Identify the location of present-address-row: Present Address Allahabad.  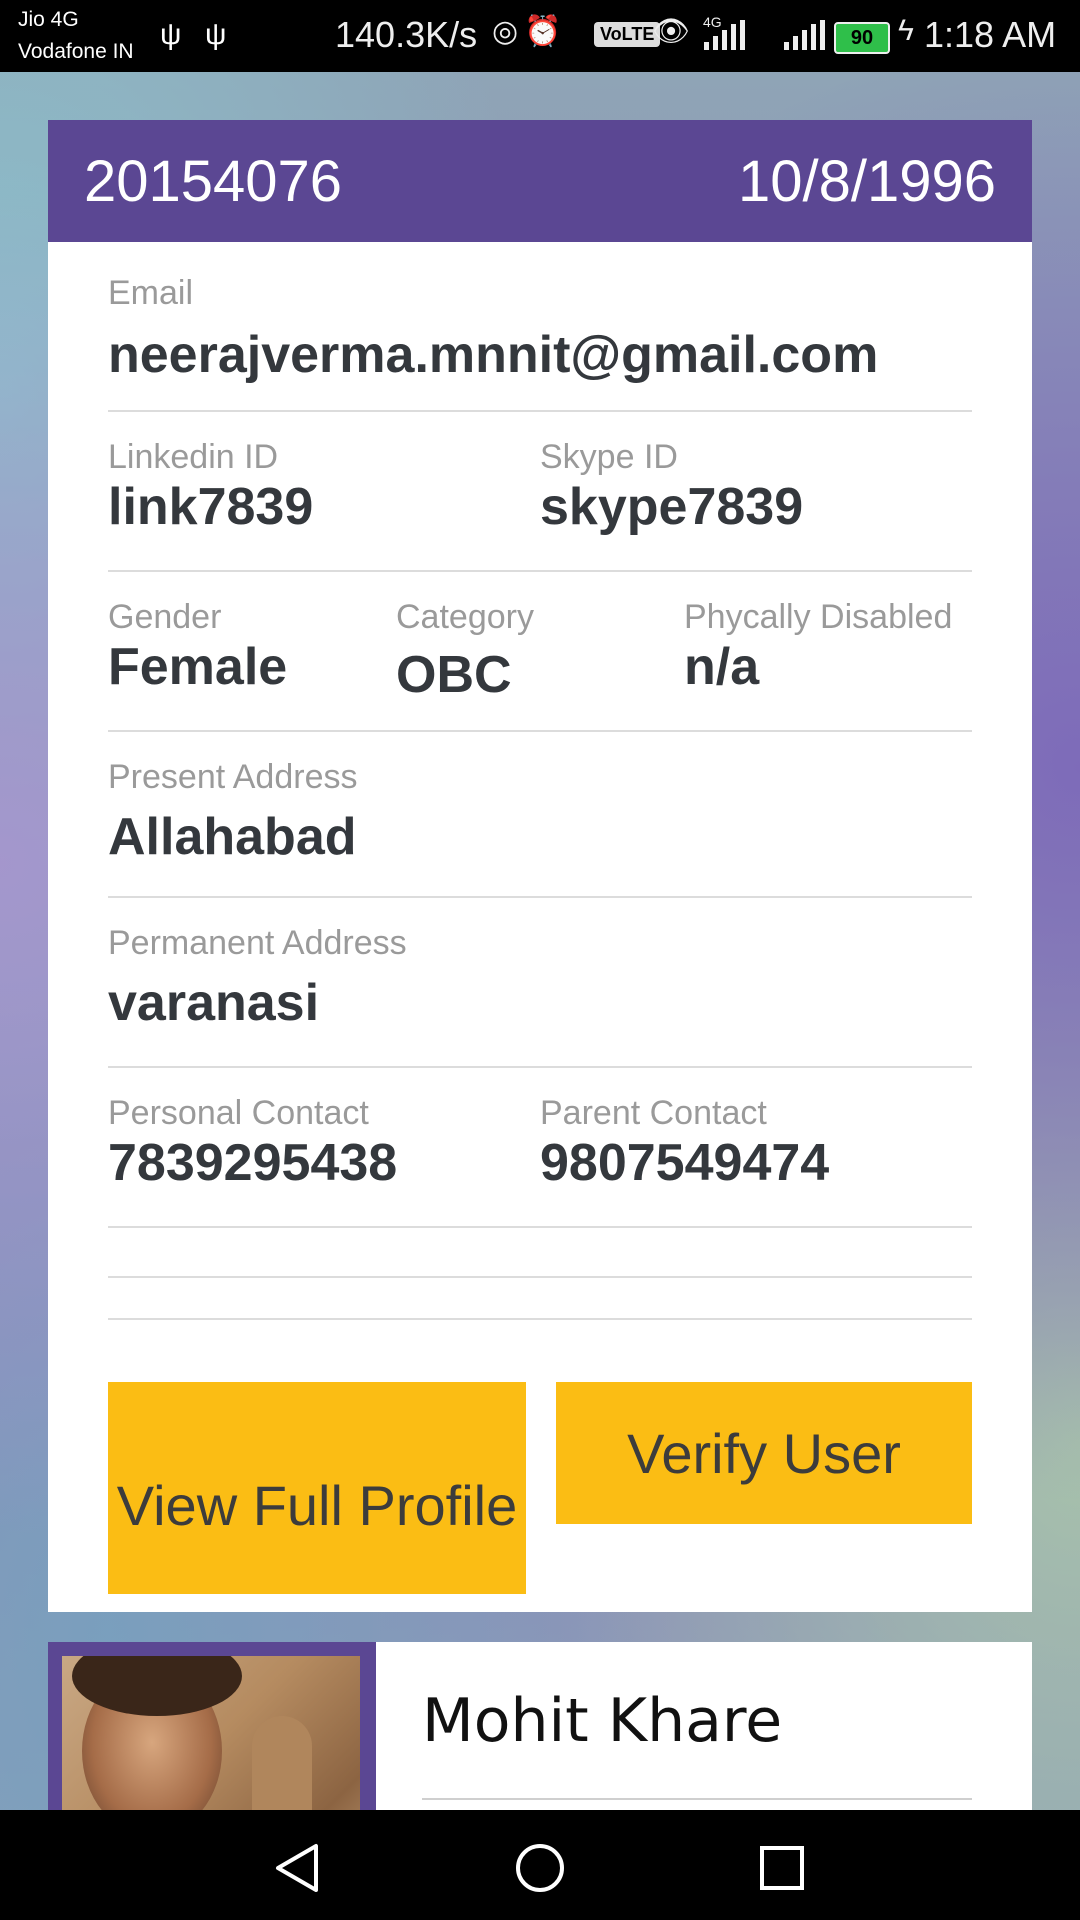
(540, 815).